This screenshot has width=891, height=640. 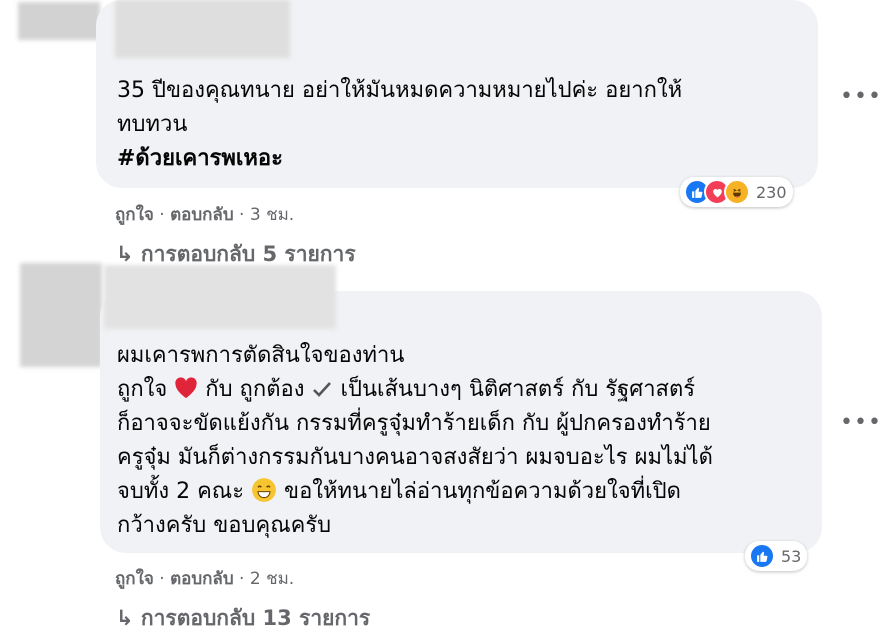 I want to click on text-segment: จบทั้ง 2 คณะ, so click(x=181, y=491).